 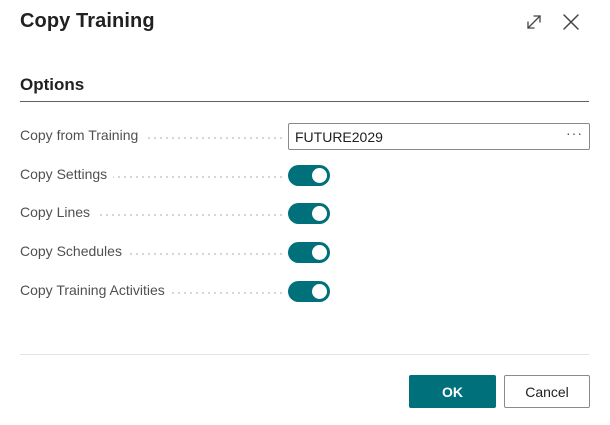 What do you see at coordinates (339, 137) in the screenshot?
I see `copy-from-training-value: FUTURE2029` at bounding box center [339, 137].